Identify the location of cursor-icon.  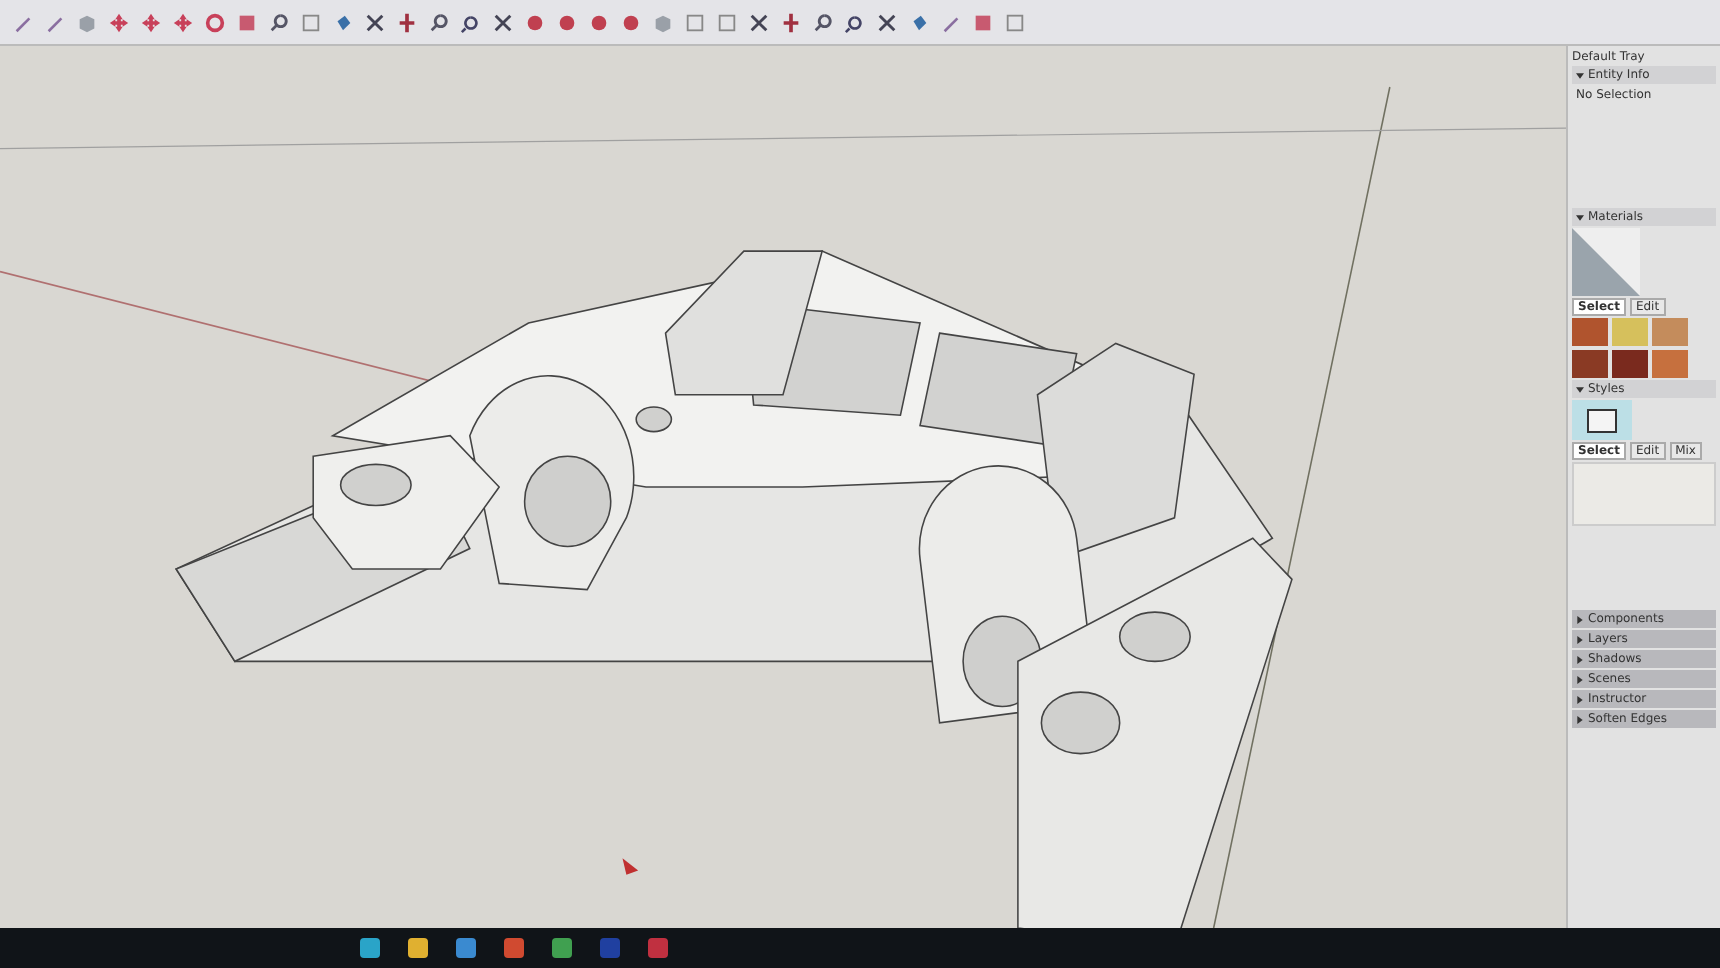
(630, 866).